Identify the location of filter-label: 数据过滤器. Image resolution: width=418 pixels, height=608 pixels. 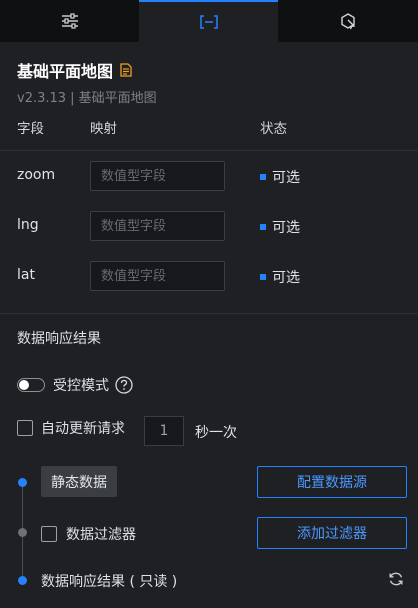
(101, 535).